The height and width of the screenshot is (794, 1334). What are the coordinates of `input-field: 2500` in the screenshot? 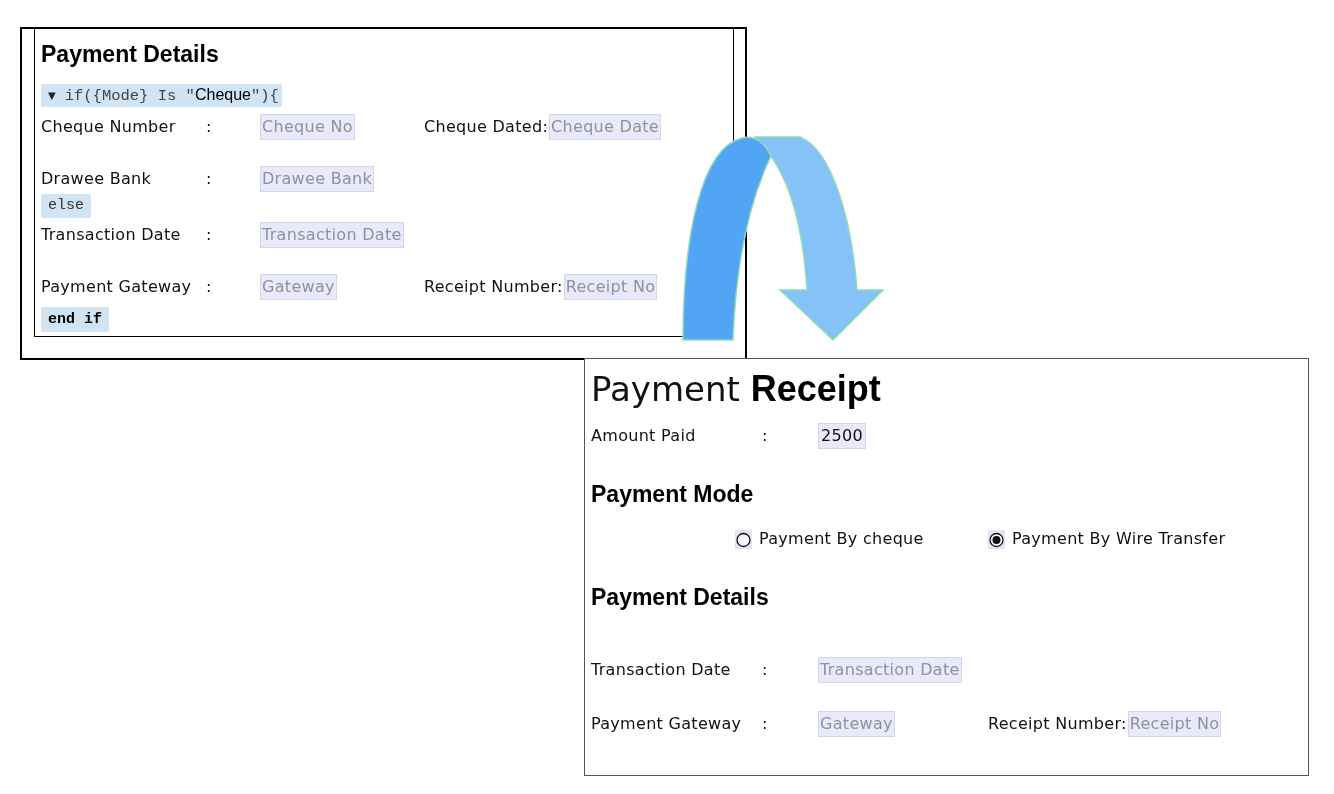 It's located at (842, 436).